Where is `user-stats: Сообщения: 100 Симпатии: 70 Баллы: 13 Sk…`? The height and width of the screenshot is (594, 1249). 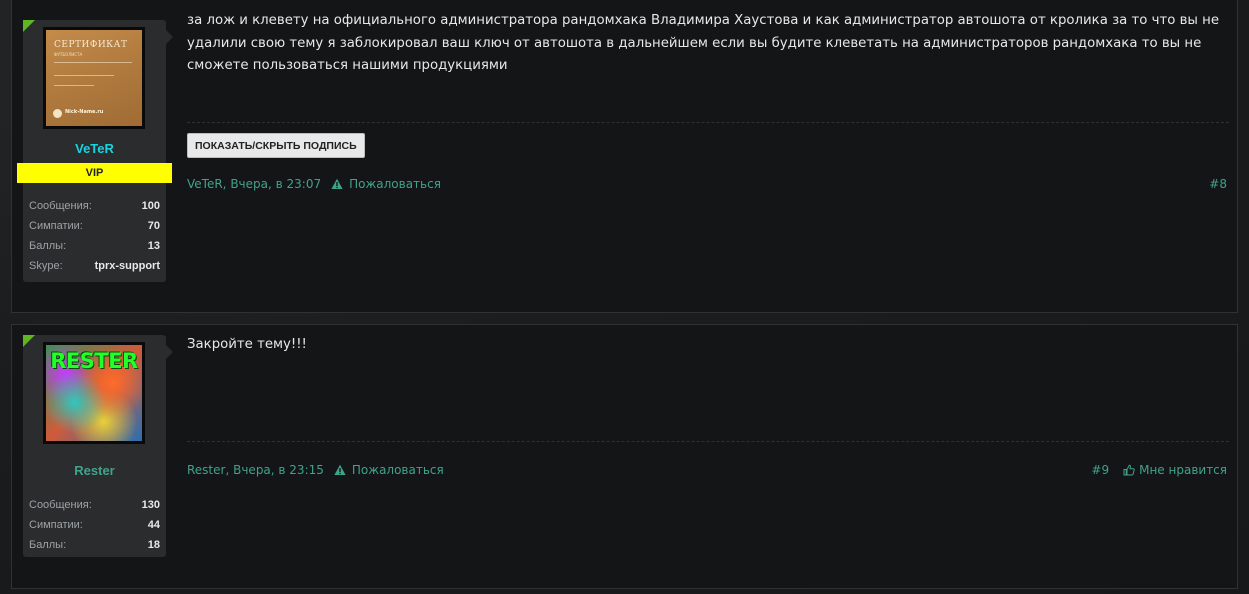
user-stats: Сообщения: 100 Симпатии: 70 Баллы: 13 Sk… is located at coordinates (94, 236).